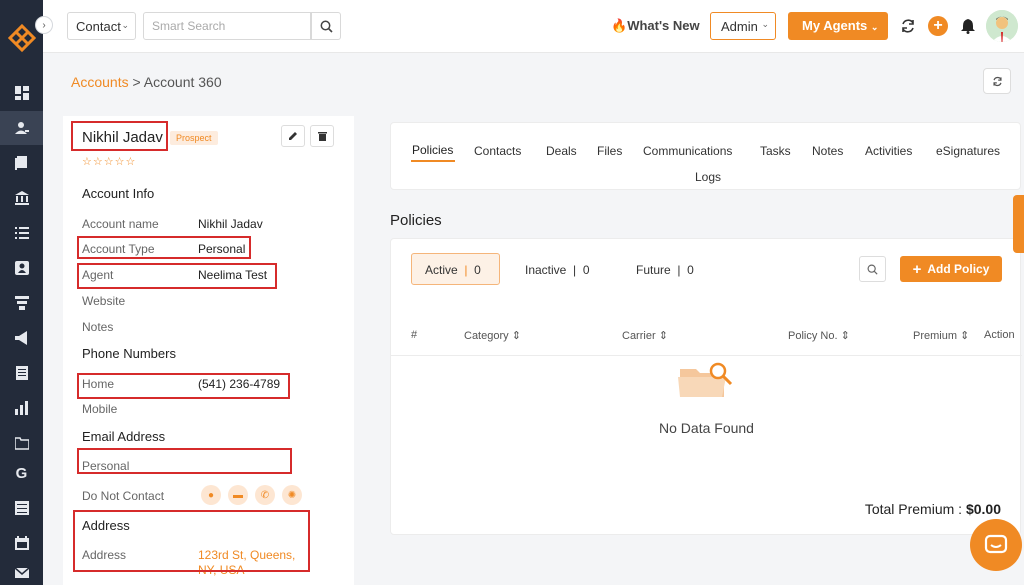  Describe the element at coordinates (941, 335) in the screenshot. I see `column-header-premium: Premium ⇕` at that location.